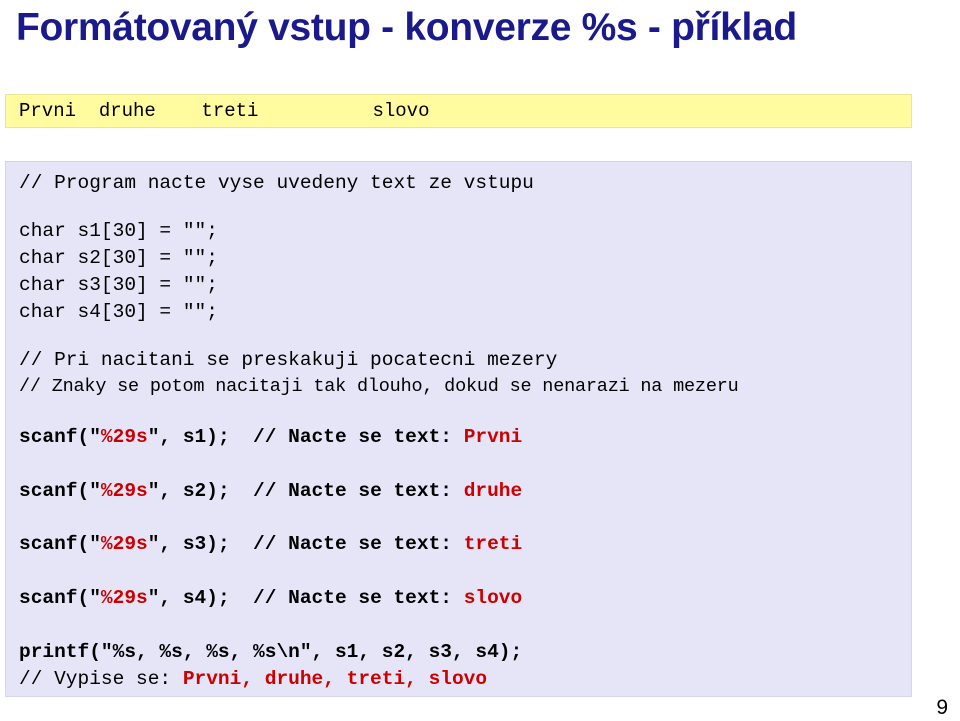 This screenshot has height=721, width=960. I want to click on scanf-s2-format: %29s, so click(124, 491).